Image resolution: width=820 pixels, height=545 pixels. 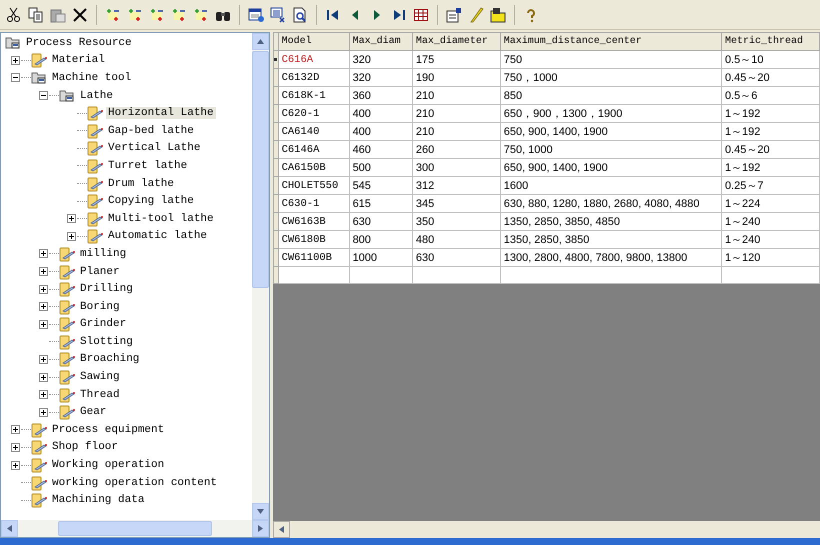 I want to click on tree-item: Drilling, so click(x=106, y=289).